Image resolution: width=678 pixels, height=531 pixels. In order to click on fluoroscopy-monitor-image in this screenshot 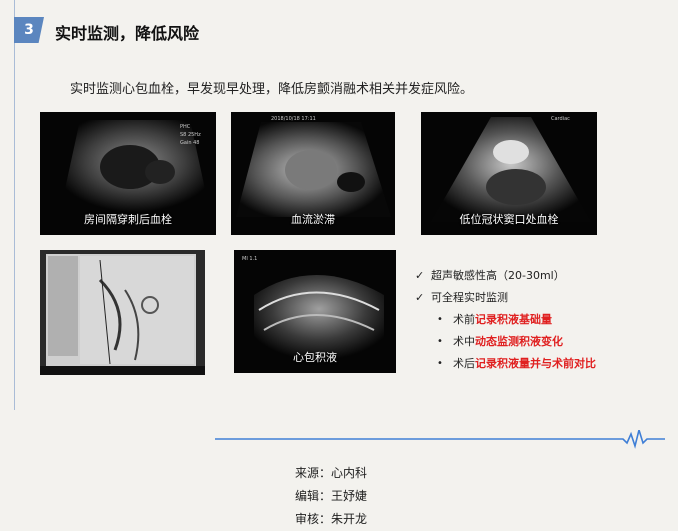, I will do `click(122, 312)`.